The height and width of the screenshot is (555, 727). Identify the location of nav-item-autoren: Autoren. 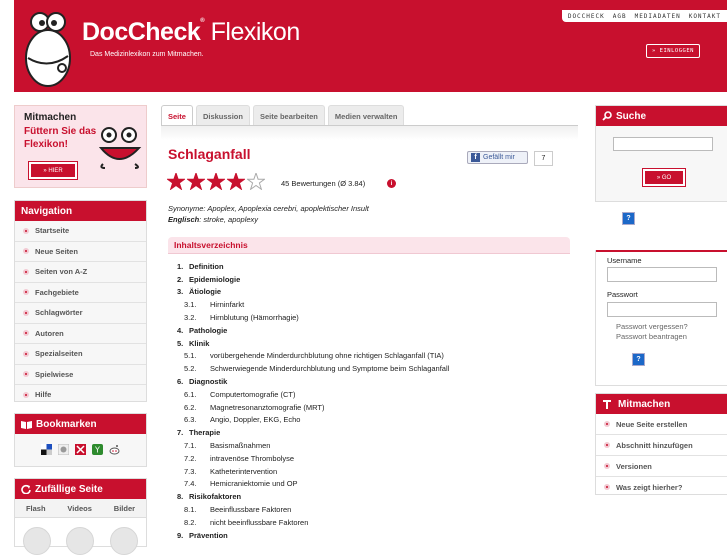
(80, 334).